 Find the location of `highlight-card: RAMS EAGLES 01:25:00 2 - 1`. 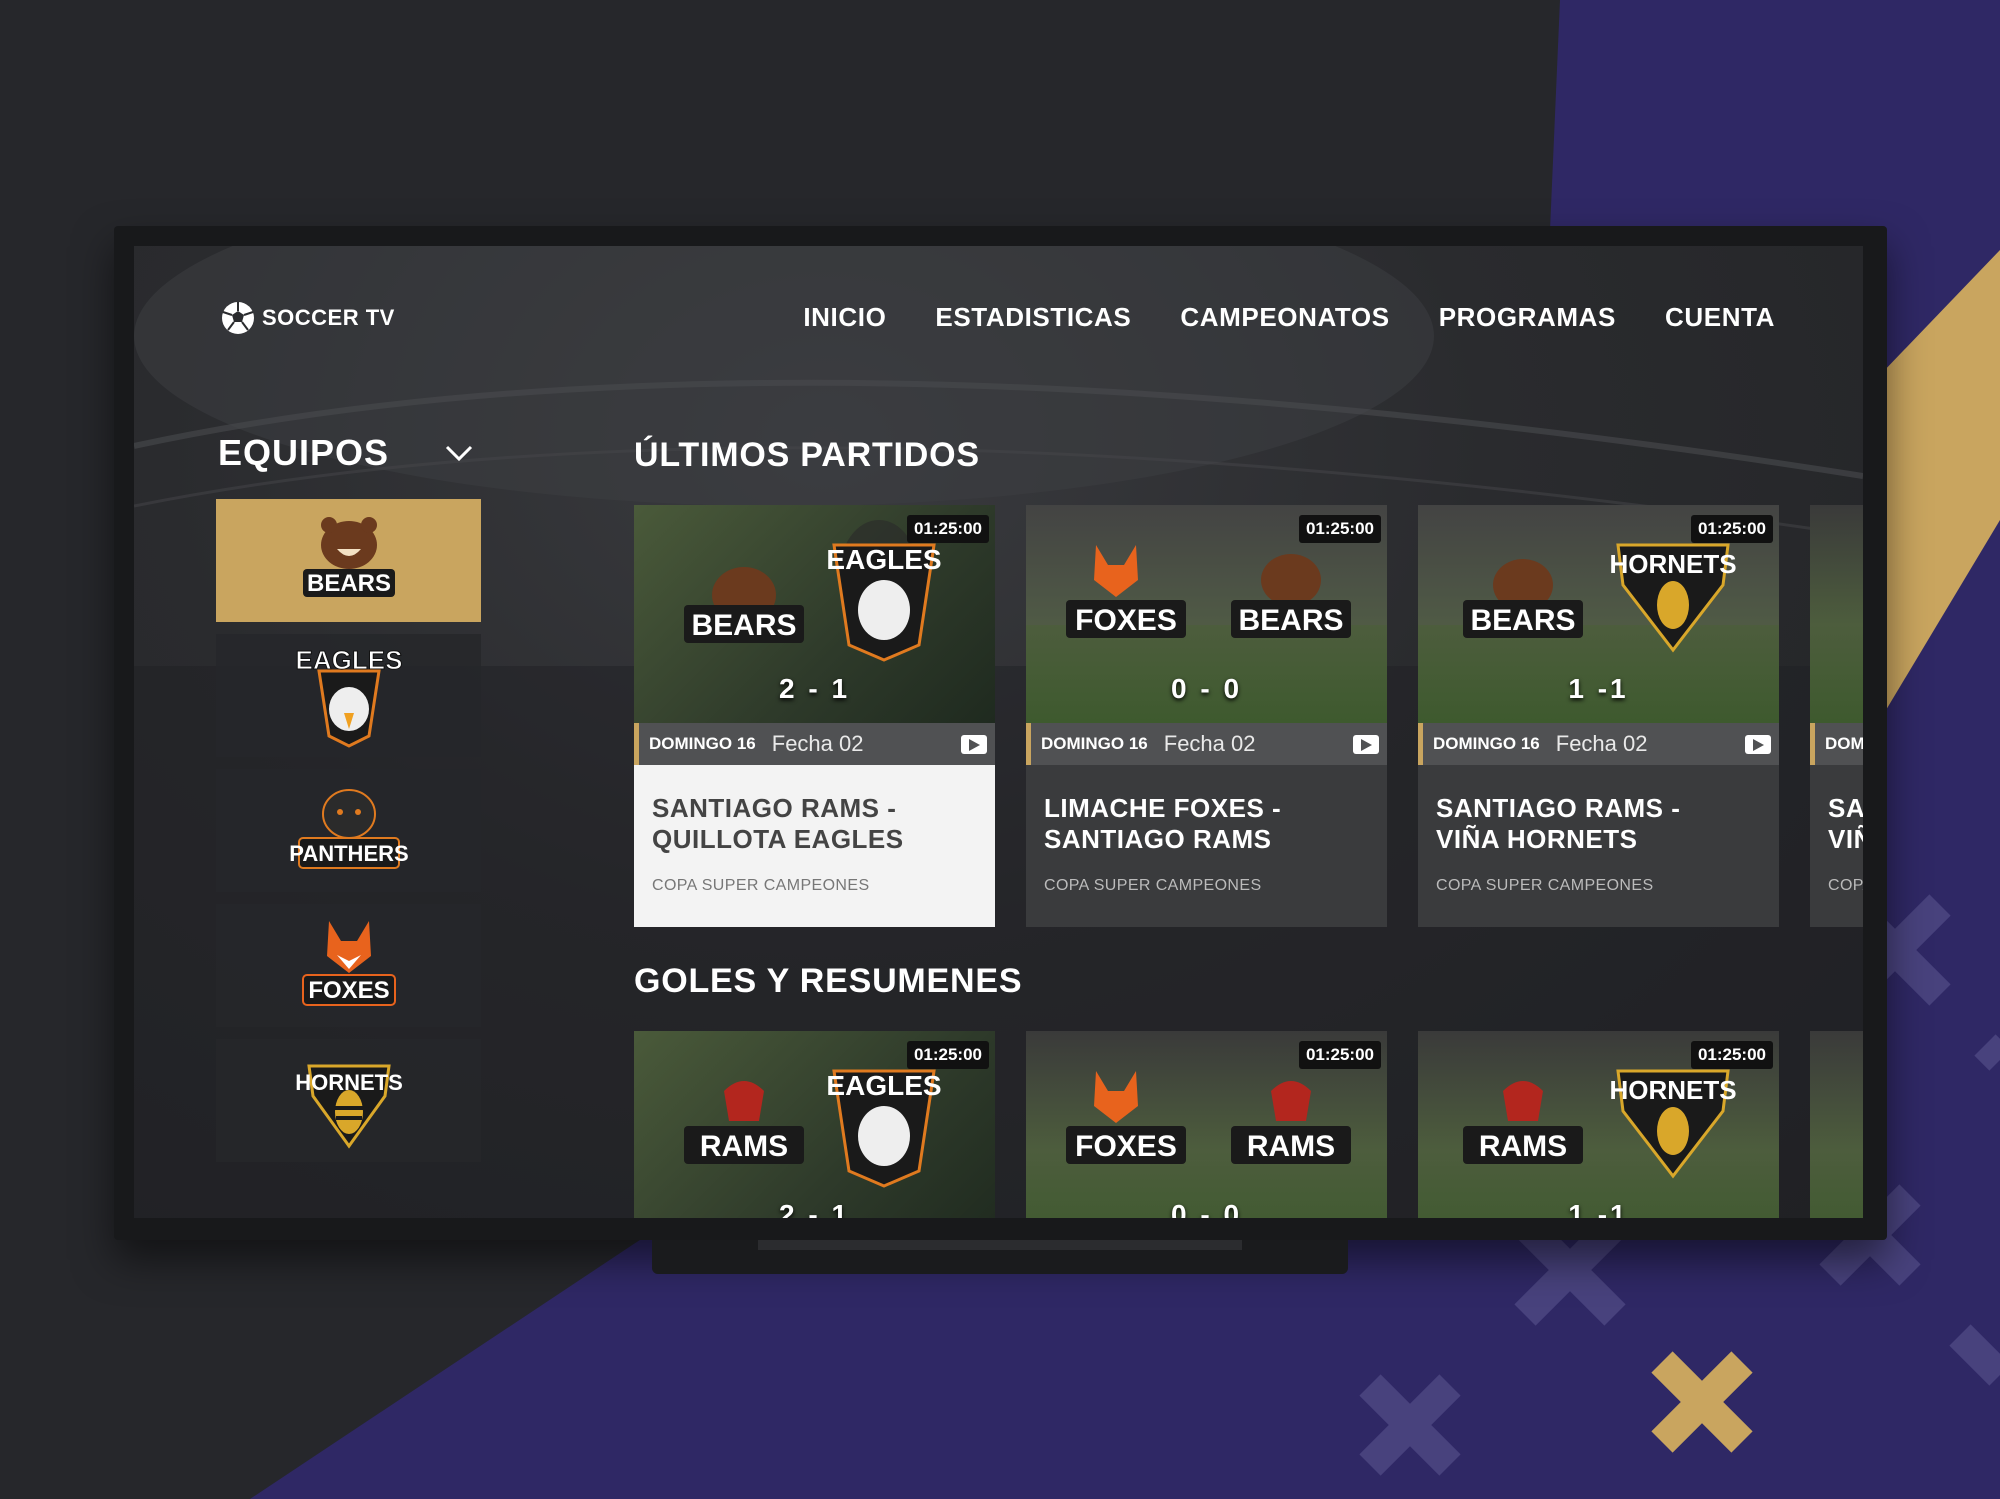

highlight-card: RAMS EAGLES 01:25:00 2 - 1 is located at coordinates (814, 1124).